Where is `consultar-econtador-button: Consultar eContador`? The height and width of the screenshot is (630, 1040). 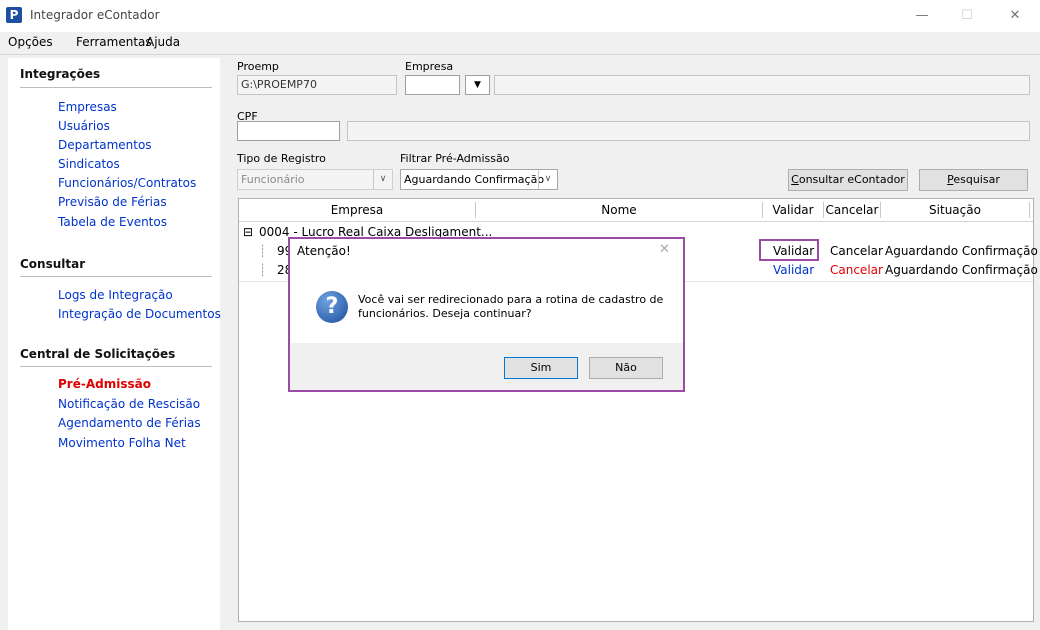 consultar-econtador-button: Consultar eContador is located at coordinates (848, 180).